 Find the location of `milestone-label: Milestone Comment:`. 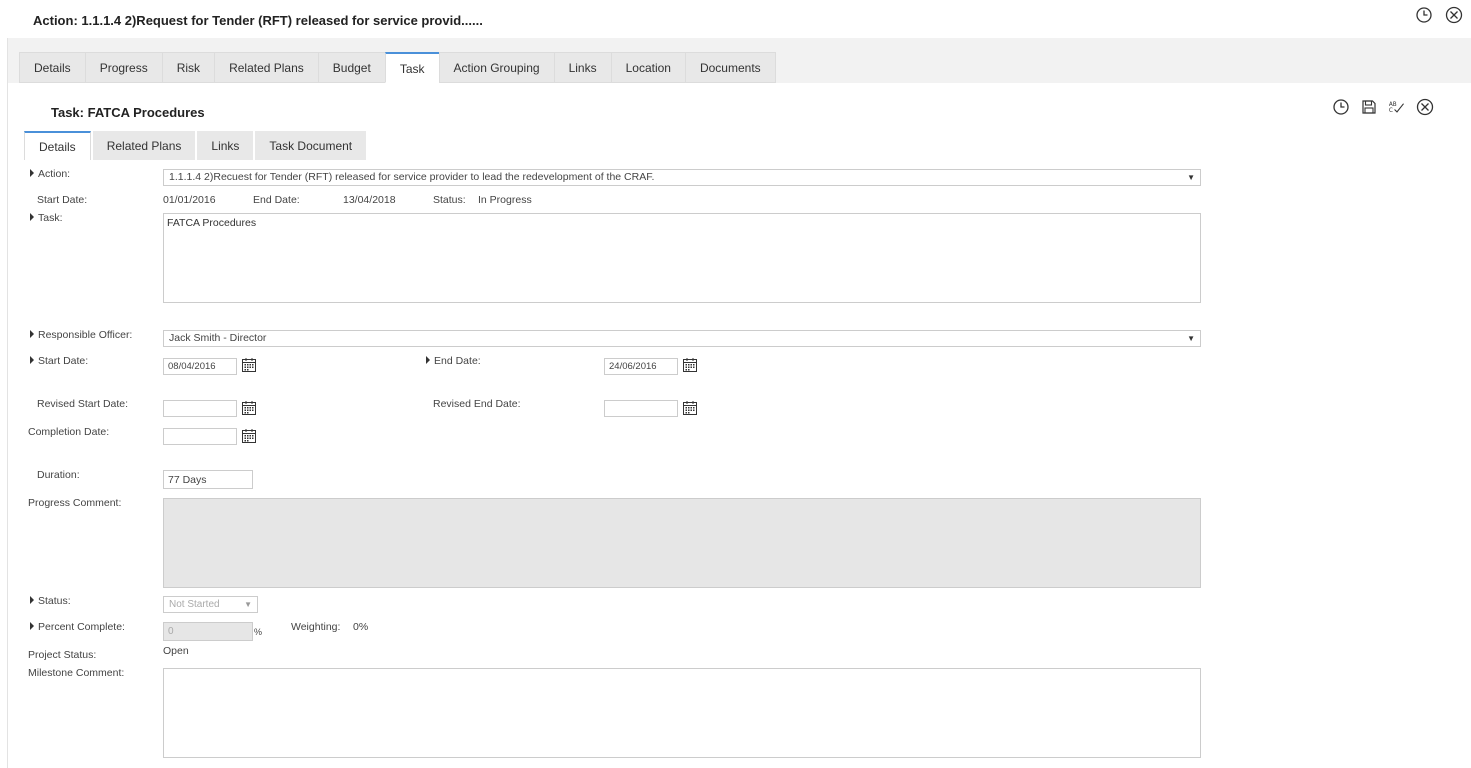

milestone-label: Milestone Comment: is located at coordinates (76, 673).